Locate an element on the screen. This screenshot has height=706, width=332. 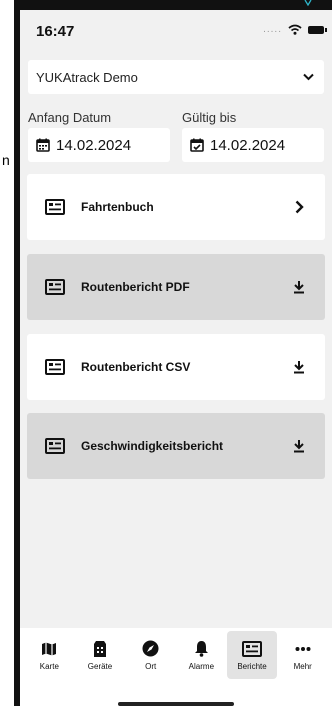
end-date-value: 14.02.2024 is located at coordinates (248, 145).